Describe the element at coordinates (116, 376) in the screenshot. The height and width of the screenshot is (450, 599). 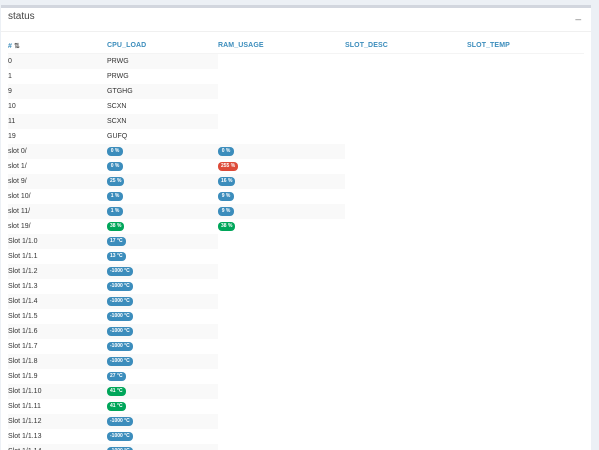
I see `cpu-badge: 27 °C` at that location.